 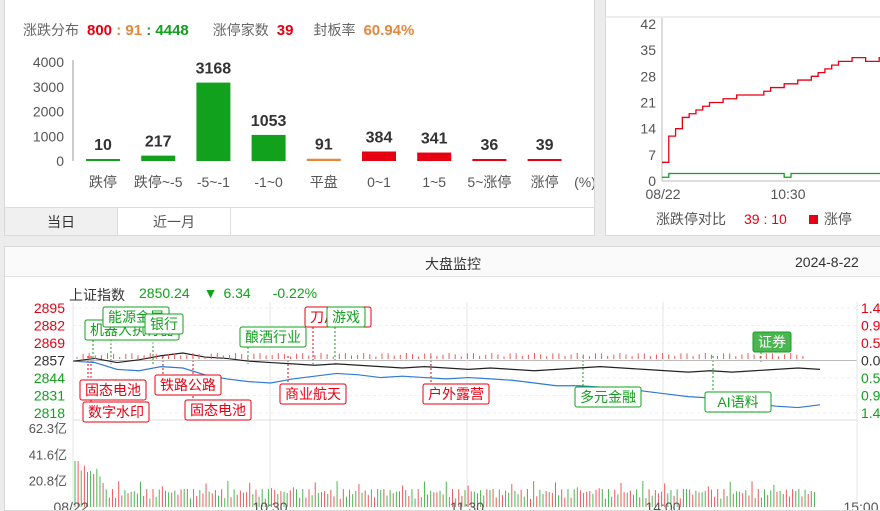 I want to click on event-tag: 证券, so click(x=772, y=342).